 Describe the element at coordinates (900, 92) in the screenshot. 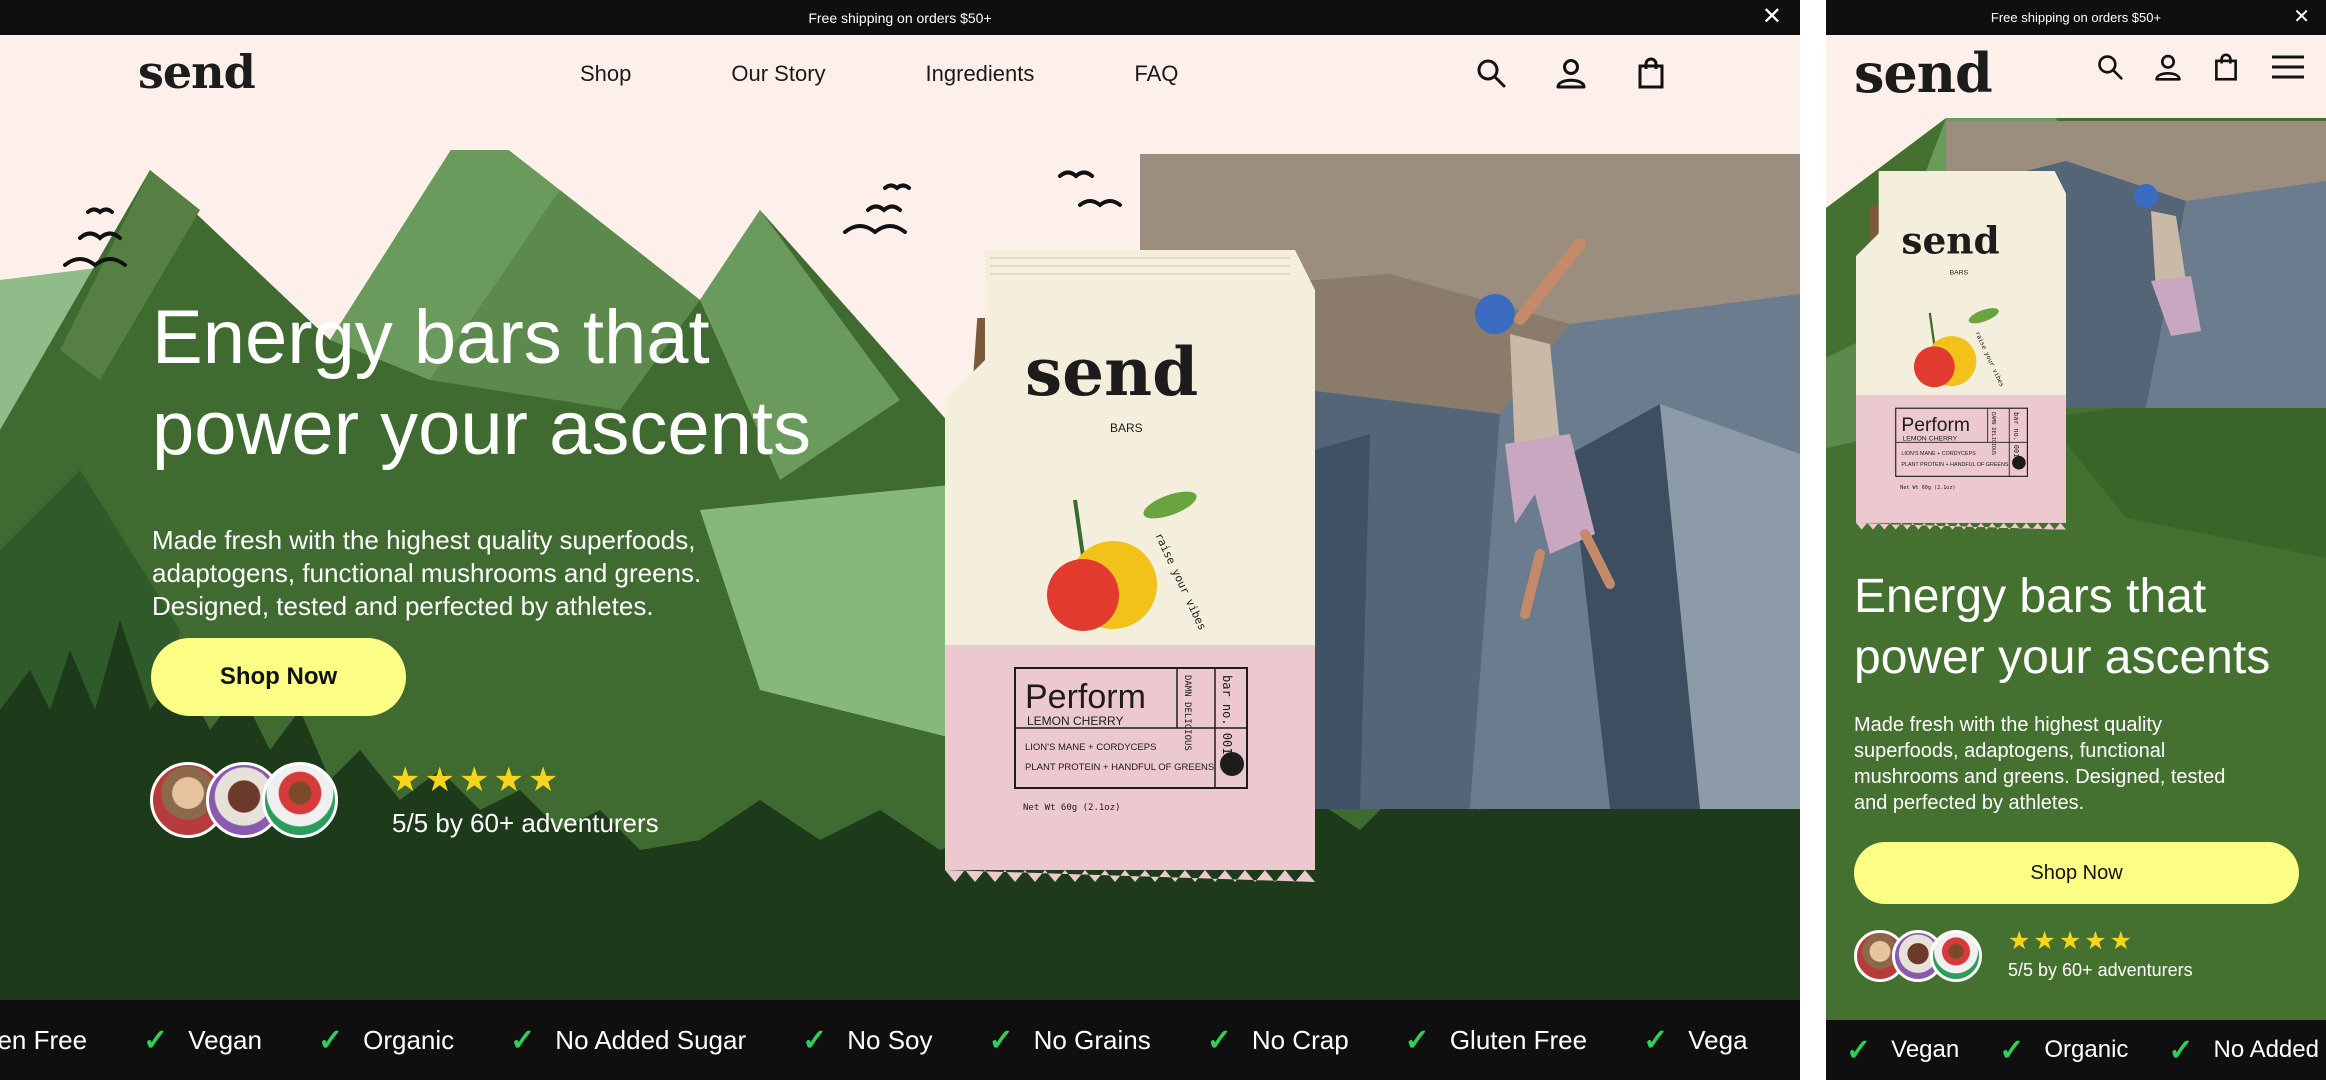

I see `site-header: send Shop Our Story Ingredients FAQ` at that location.